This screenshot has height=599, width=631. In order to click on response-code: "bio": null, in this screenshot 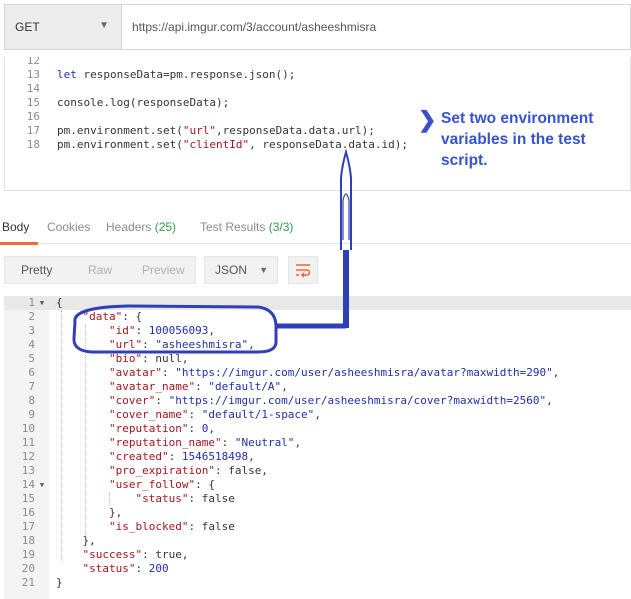, I will do `click(148, 358)`.